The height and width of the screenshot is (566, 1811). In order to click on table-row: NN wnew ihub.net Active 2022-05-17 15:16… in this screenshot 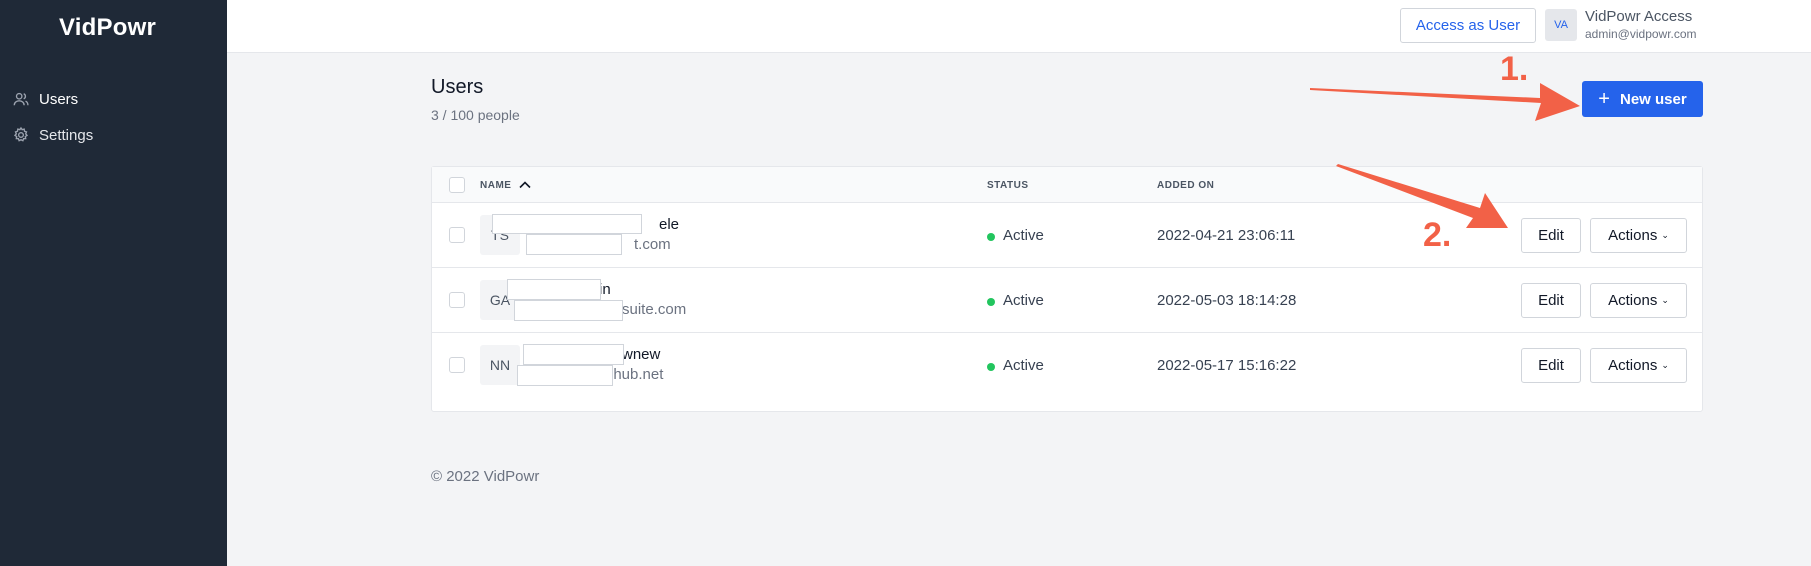, I will do `click(1067, 365)`.